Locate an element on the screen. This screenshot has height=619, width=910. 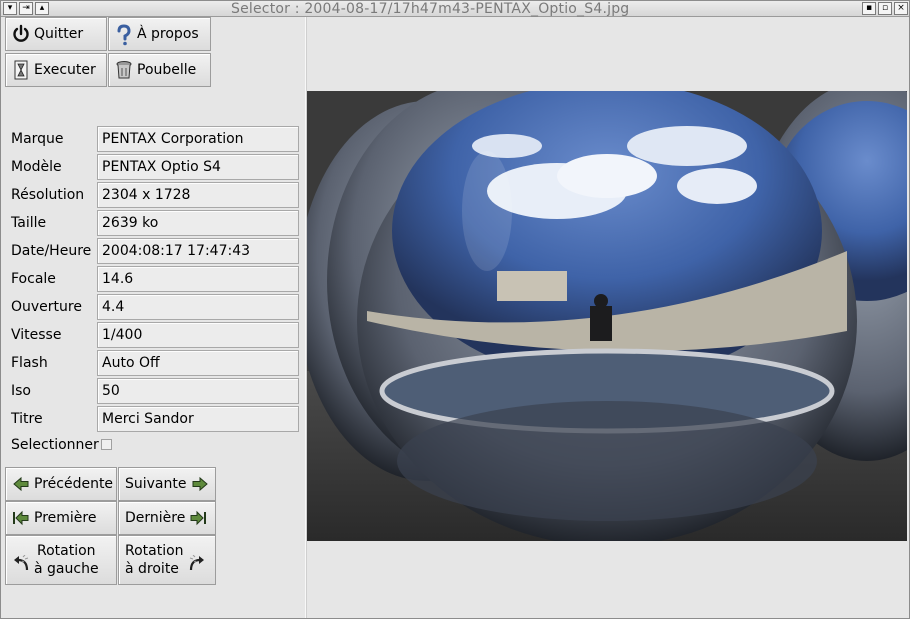
quit-button: Quitter is located at coordinates (56, 34).